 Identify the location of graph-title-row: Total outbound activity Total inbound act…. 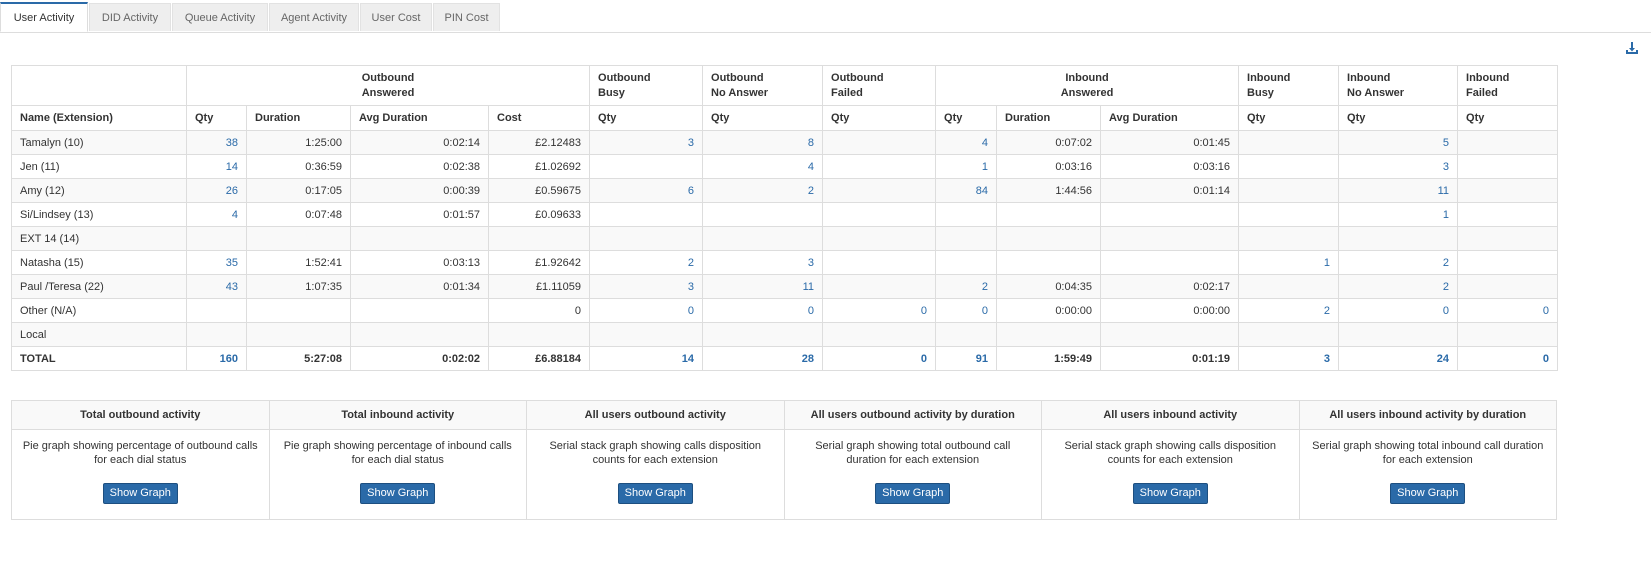
(784, 415).